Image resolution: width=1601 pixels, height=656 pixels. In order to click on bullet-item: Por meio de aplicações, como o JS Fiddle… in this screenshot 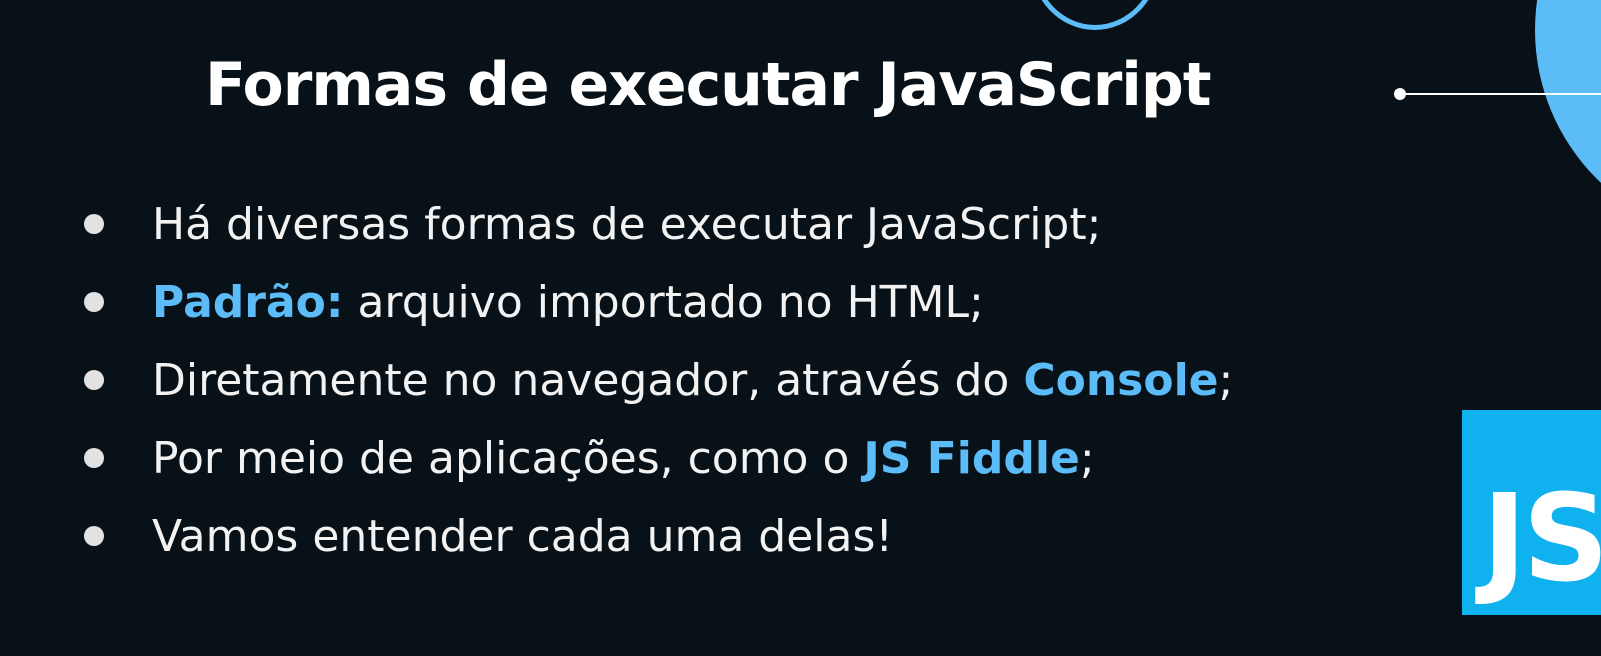, I will do `click(656, 458)`.